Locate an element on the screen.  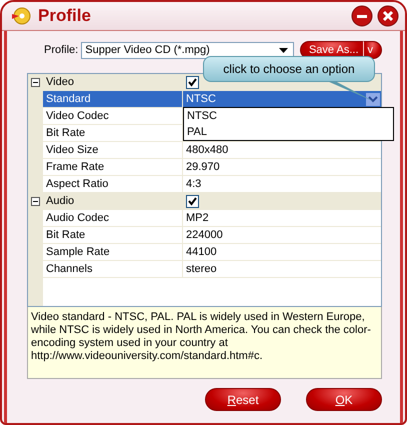
close-icon is located at coordinates (388, 16).